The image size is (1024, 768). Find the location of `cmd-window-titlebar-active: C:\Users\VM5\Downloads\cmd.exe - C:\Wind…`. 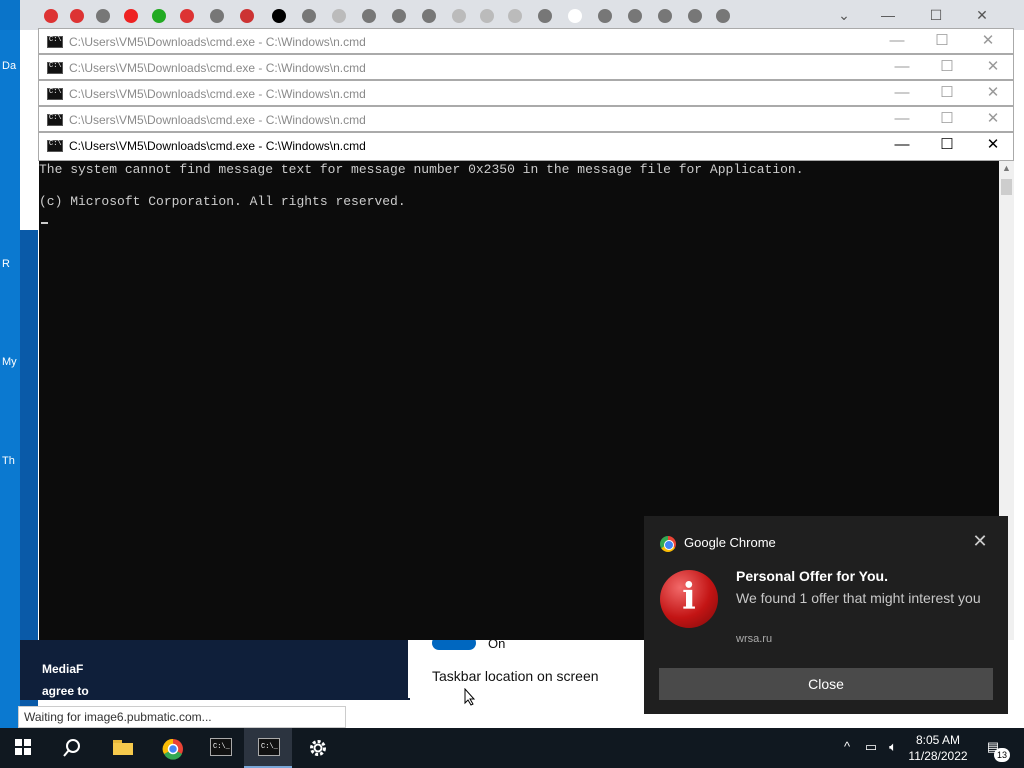

cmd-window-titlebar-active: C:\Users\VM5\Downloads\cmd.exe - C:\Wind… is located at coordinates (526, 146).